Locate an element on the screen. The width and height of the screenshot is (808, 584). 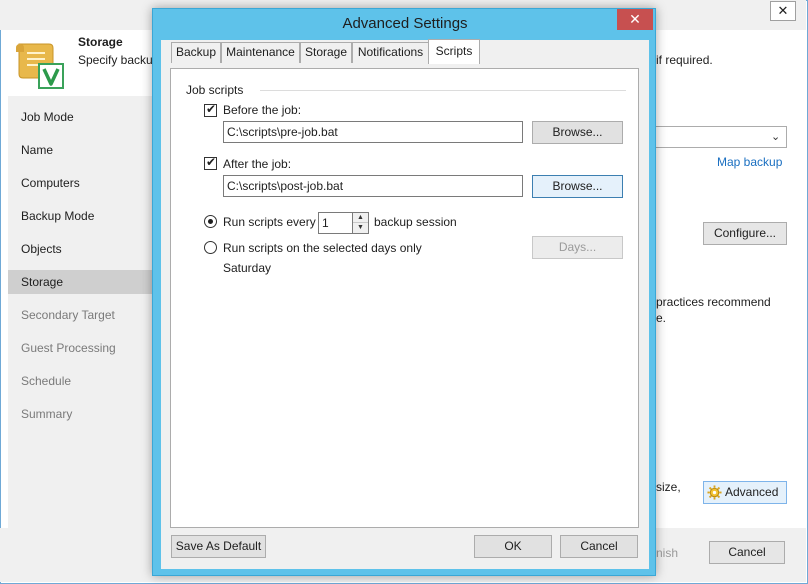
gear-icon is located at coordinates (714, 492).